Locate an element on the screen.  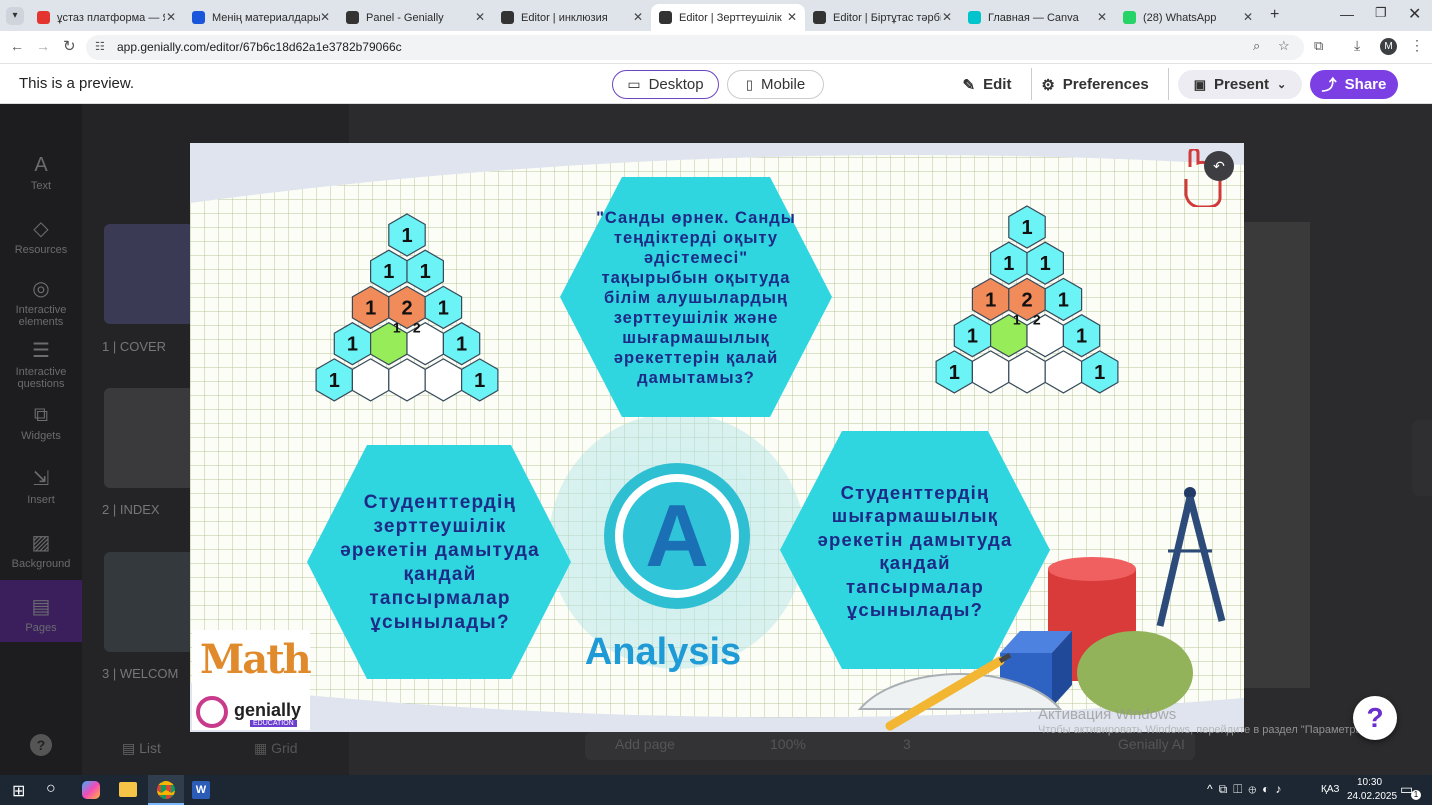
text-icon: A is located at coordinates (41, 165).